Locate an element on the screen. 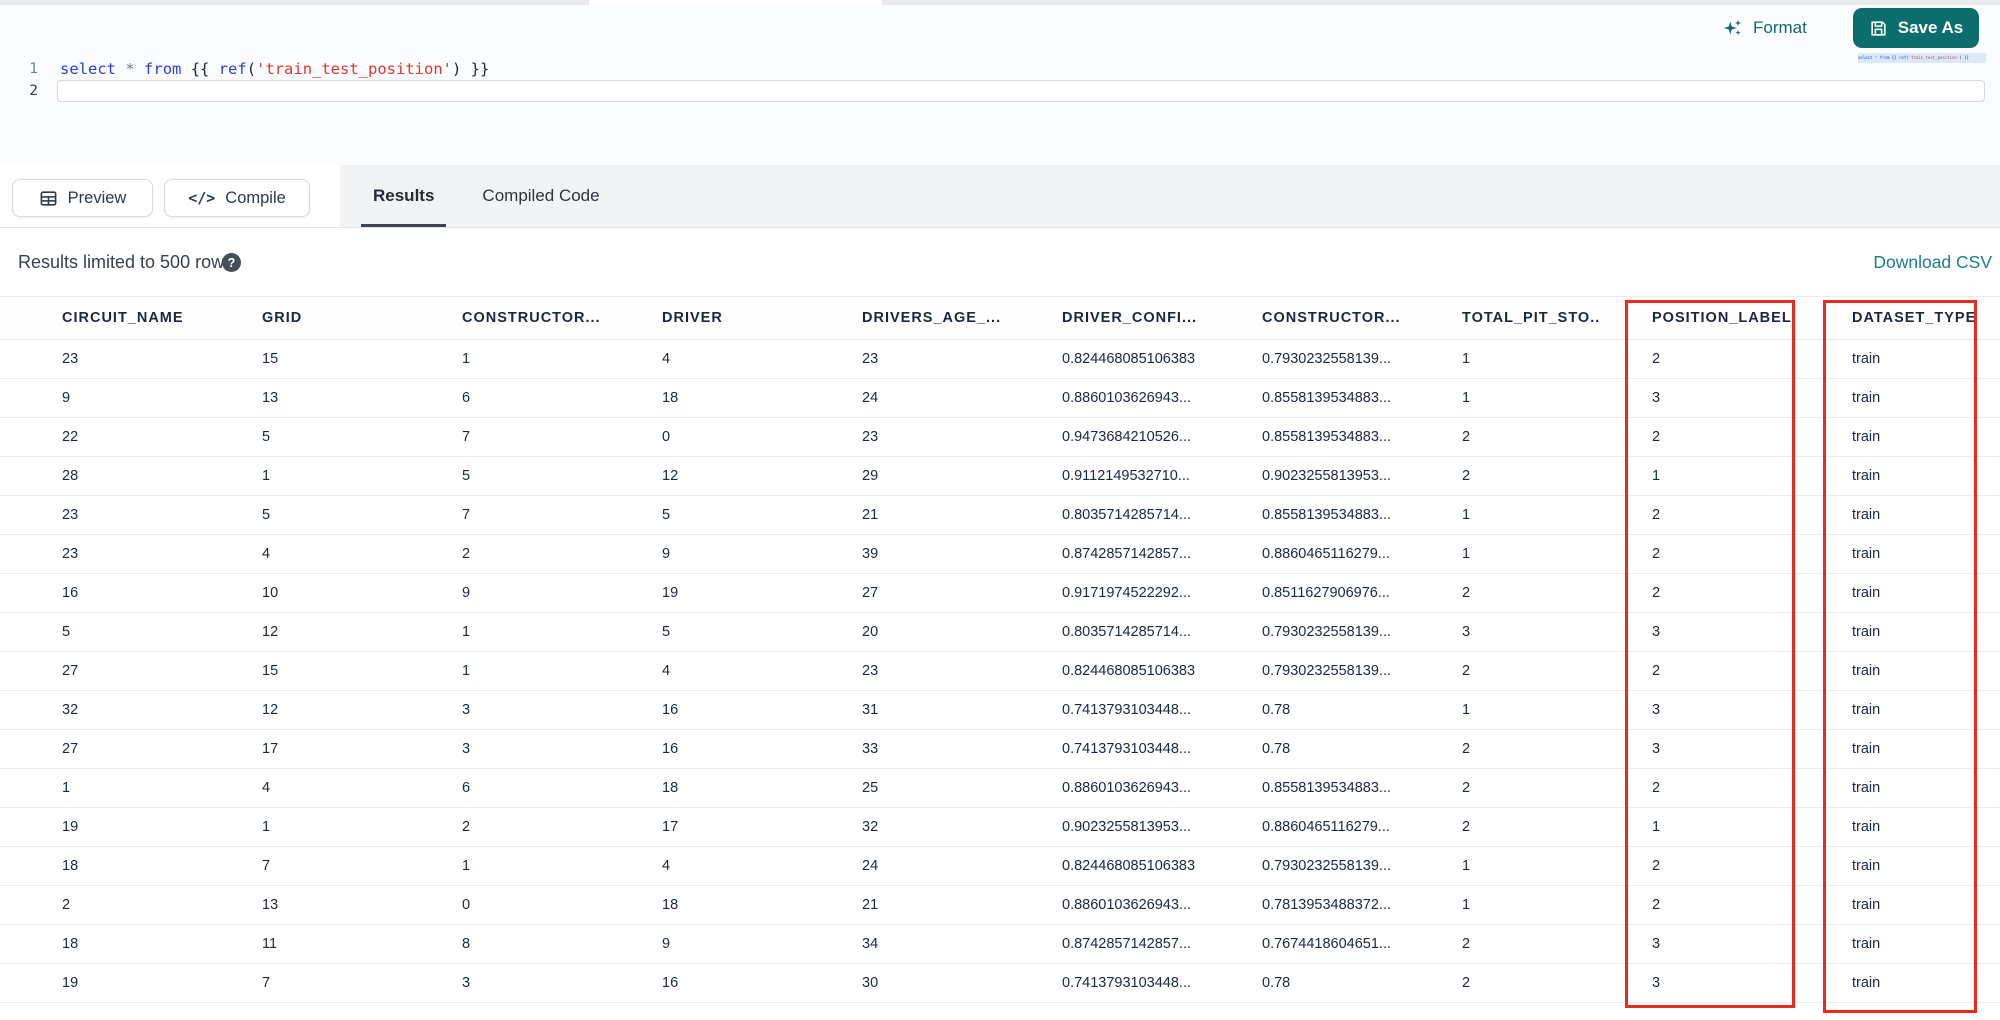  table-cell: 0.78 is located at coordinates (1276, 749).